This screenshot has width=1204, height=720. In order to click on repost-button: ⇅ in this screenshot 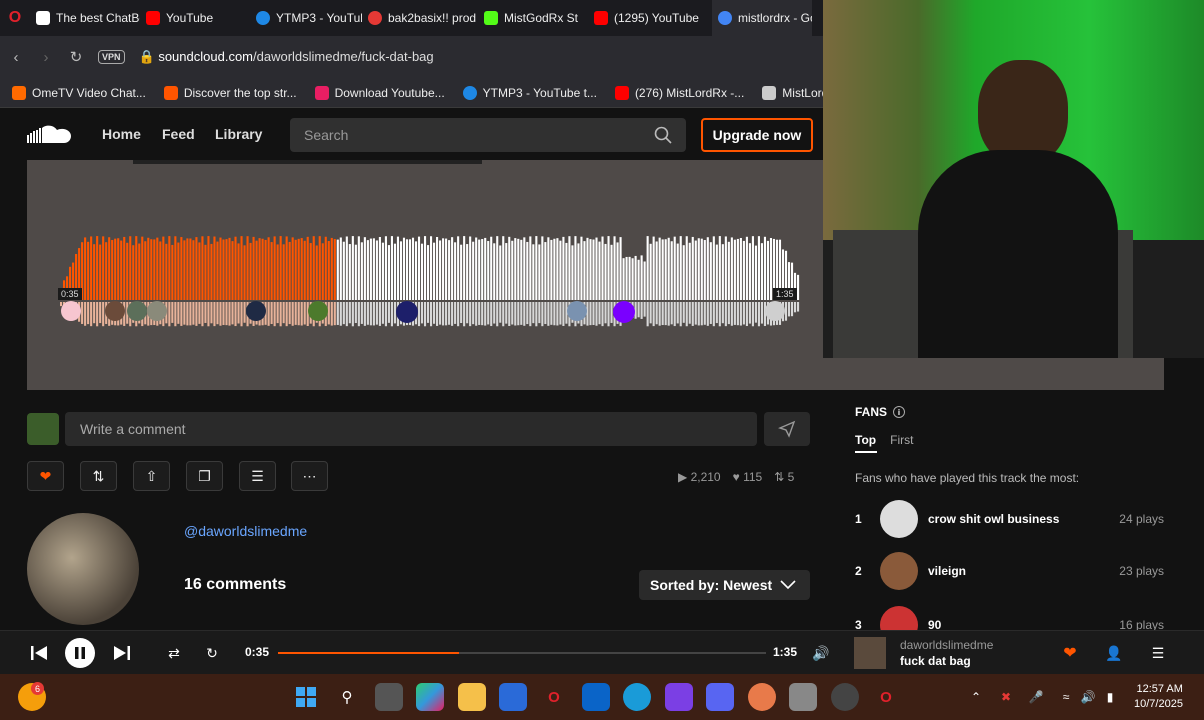, I will do `click(98, 476)`.